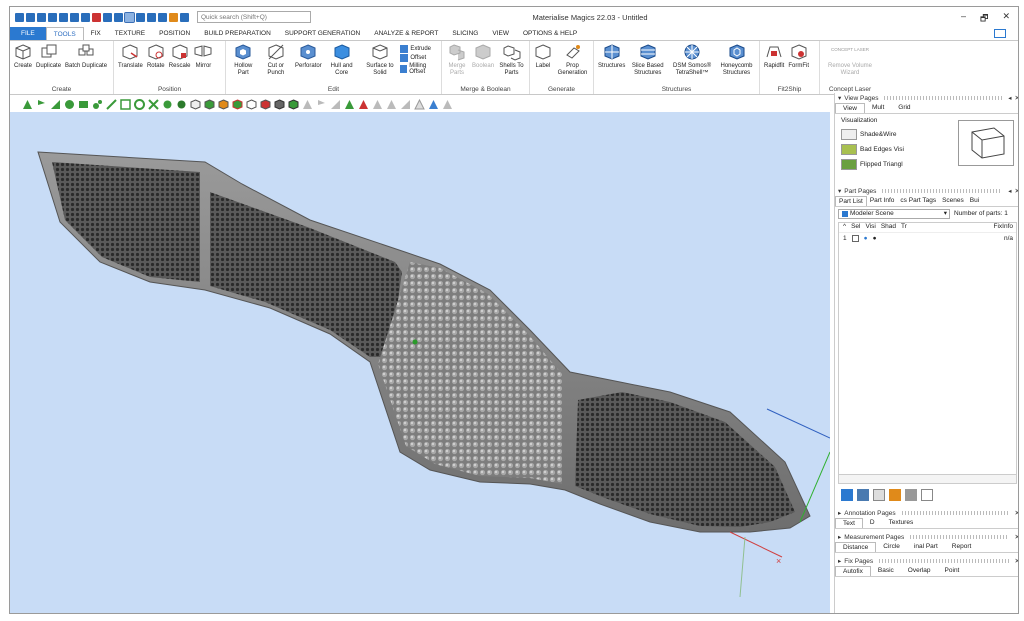 The image size is (1024, 621). What do you see at coordinates (433, 104) in the screenshot?
I see `unmark-triangles-icon` at bounding box center [433, 104].